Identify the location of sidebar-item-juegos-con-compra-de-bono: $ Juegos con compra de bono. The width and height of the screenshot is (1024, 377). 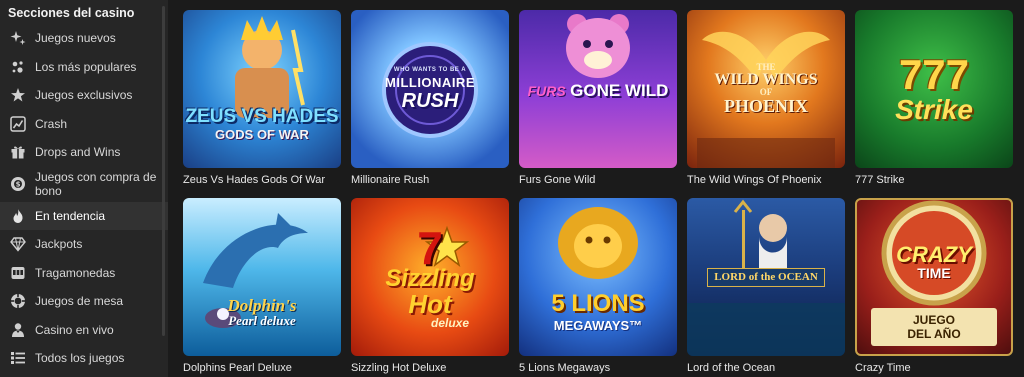
(84, 184).